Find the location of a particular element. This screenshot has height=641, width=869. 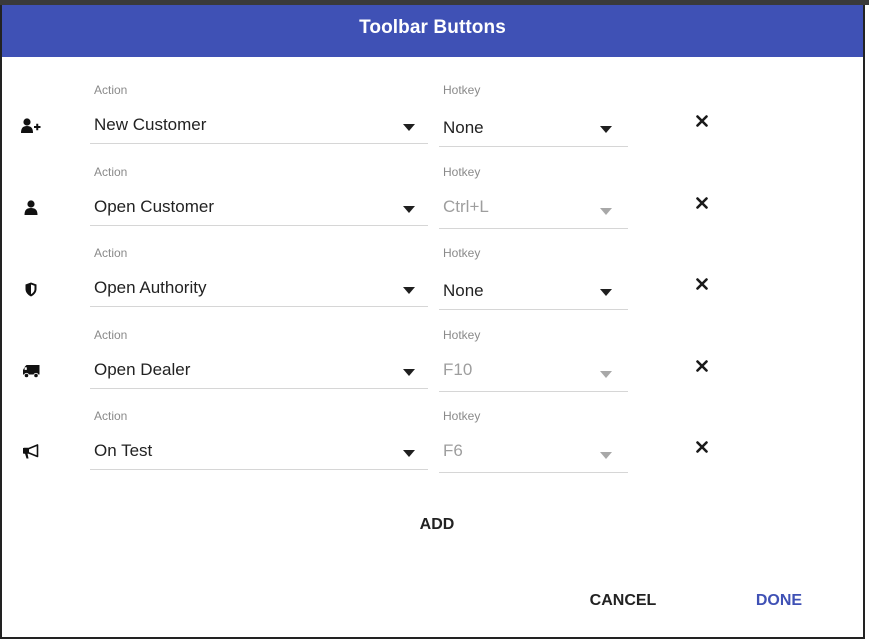

toolbar-button-row: Action New Customer Hotkey None is located at coordinates (432, 124).